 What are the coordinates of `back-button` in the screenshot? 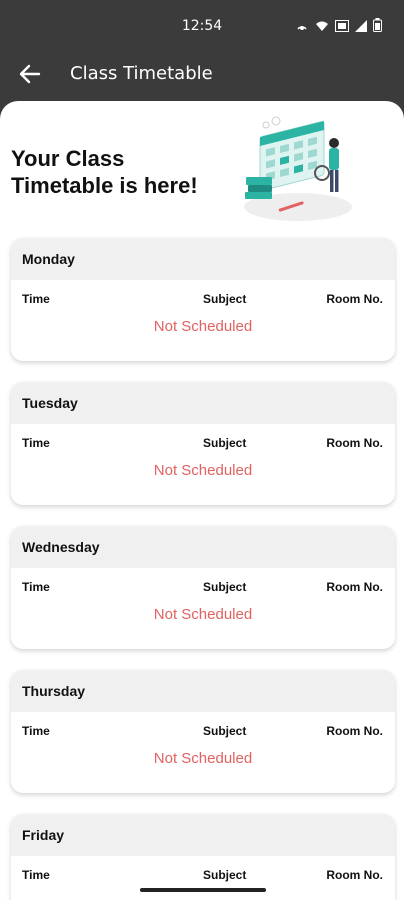 It's located at (30, 74).